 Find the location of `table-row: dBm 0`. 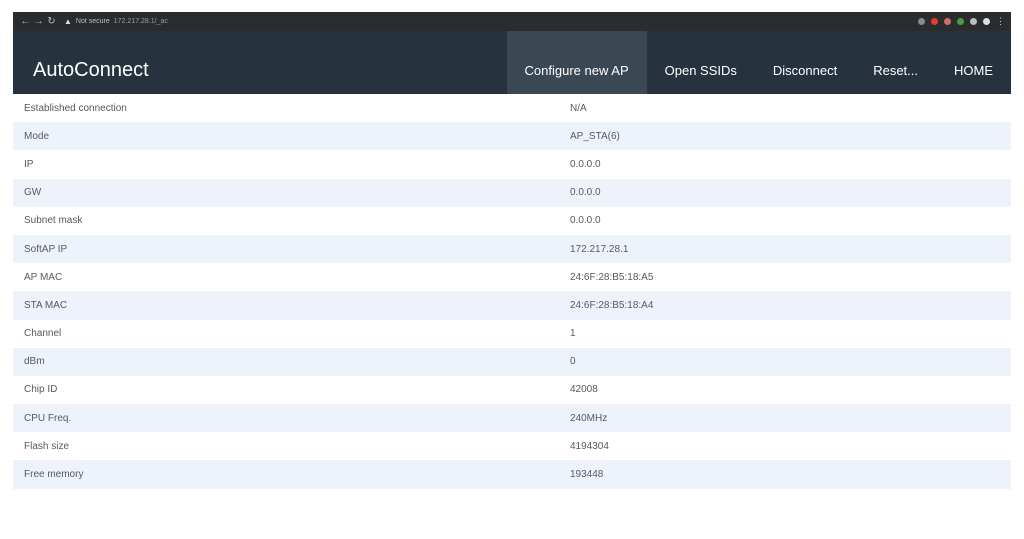

table-row: dBm 0 is located at coordinates (512, 361).